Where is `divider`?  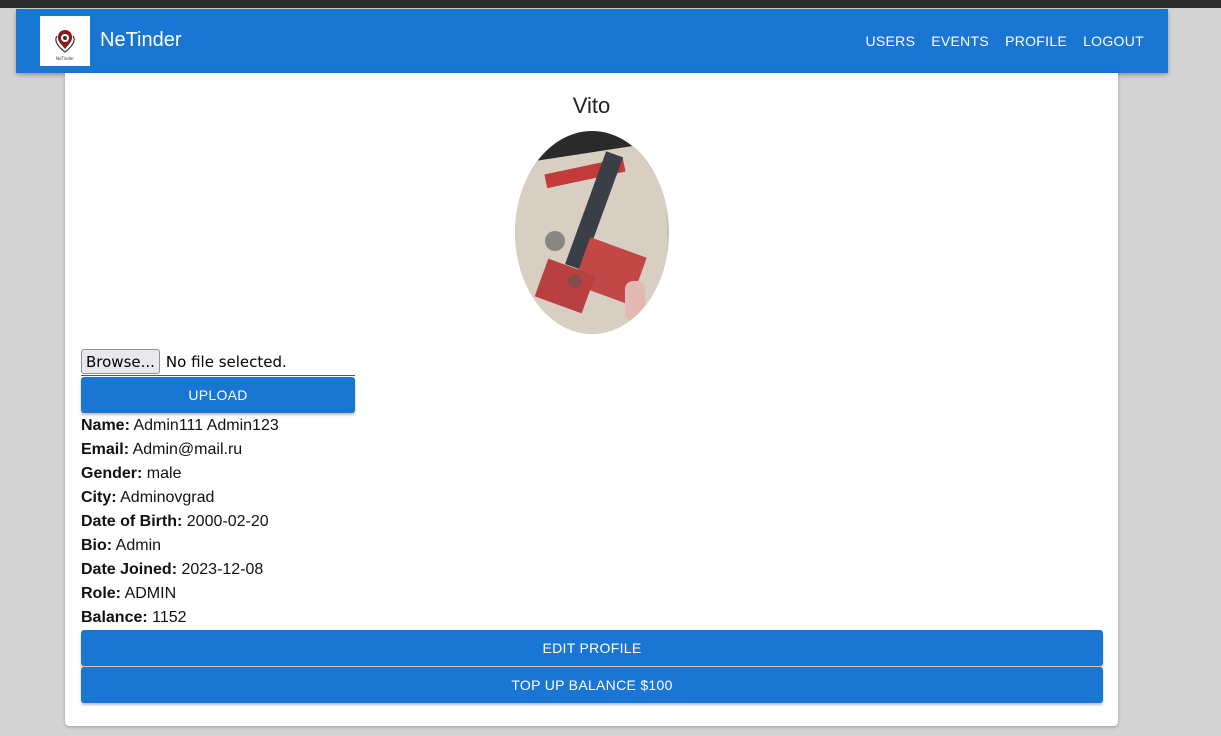 divider is located at coordinates (218, 375).